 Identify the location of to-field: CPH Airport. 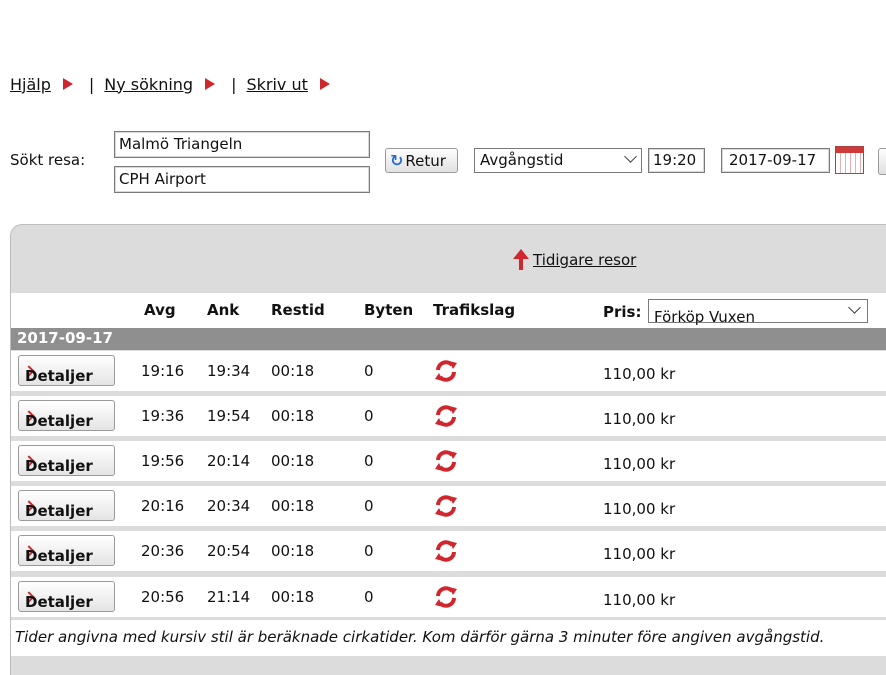
(242, 179).